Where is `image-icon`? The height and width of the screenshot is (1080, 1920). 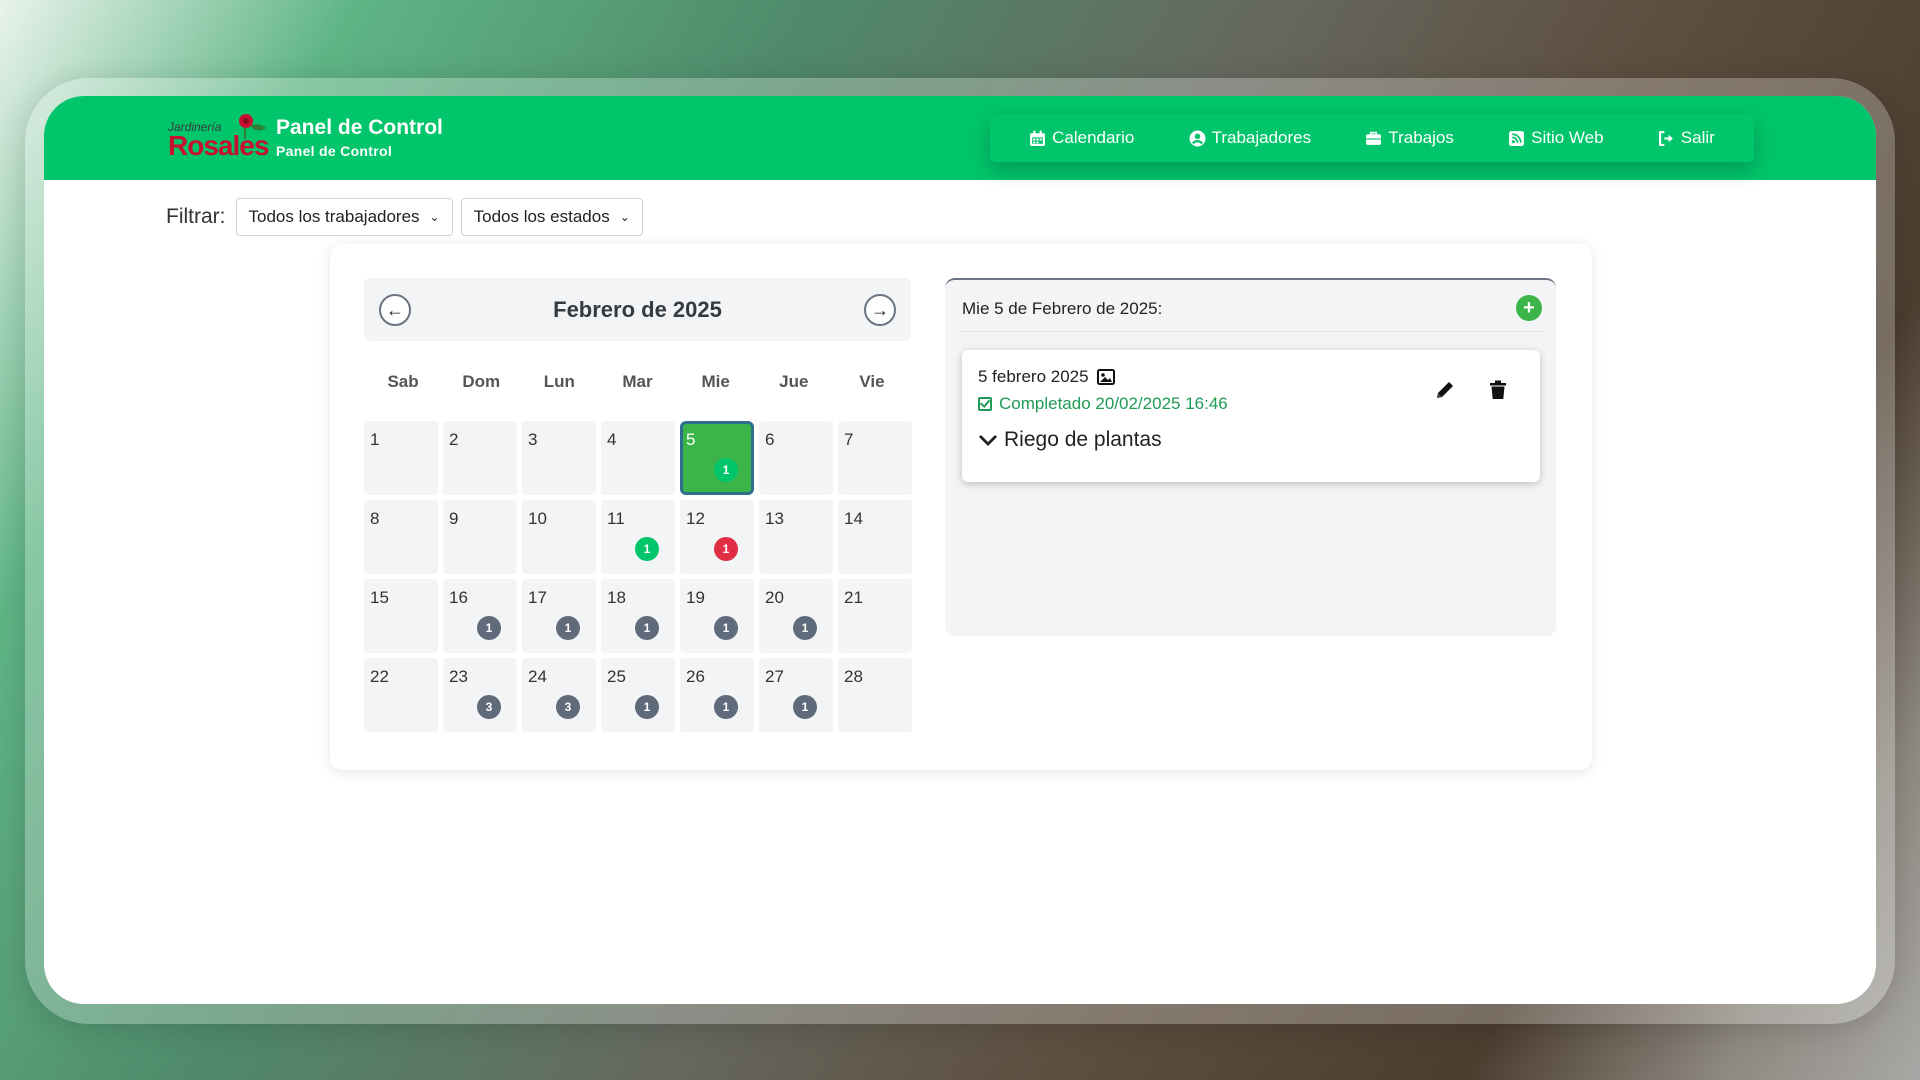 image-icon is located at coordinates (1105, 377).